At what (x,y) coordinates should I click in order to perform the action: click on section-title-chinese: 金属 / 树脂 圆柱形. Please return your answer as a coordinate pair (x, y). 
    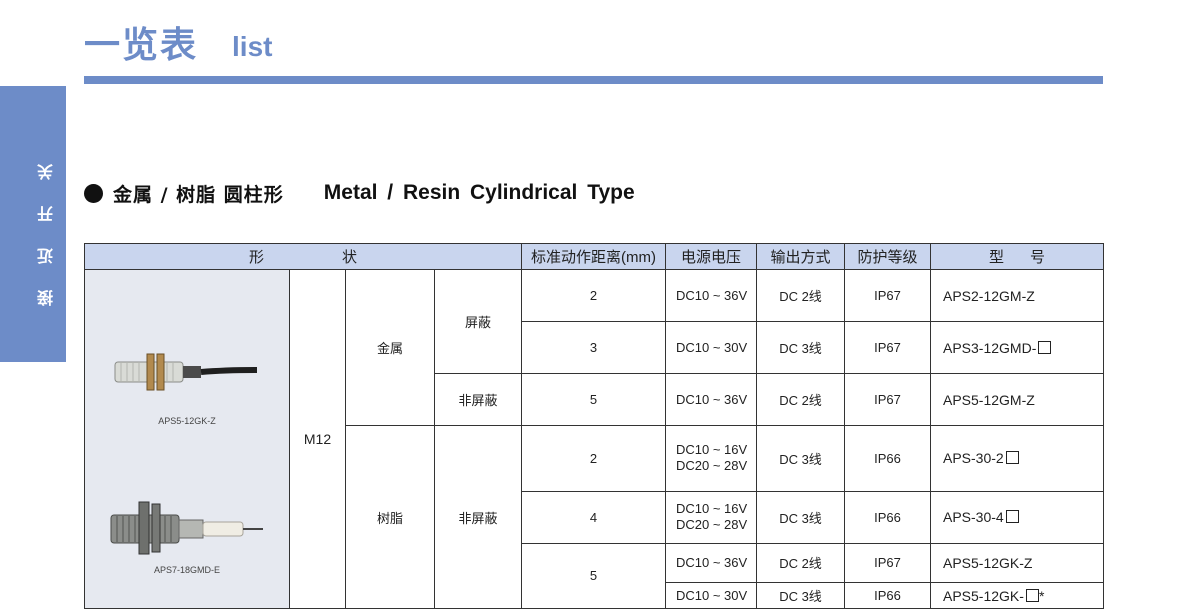
    Looking at the image, I should click on (198, 194).